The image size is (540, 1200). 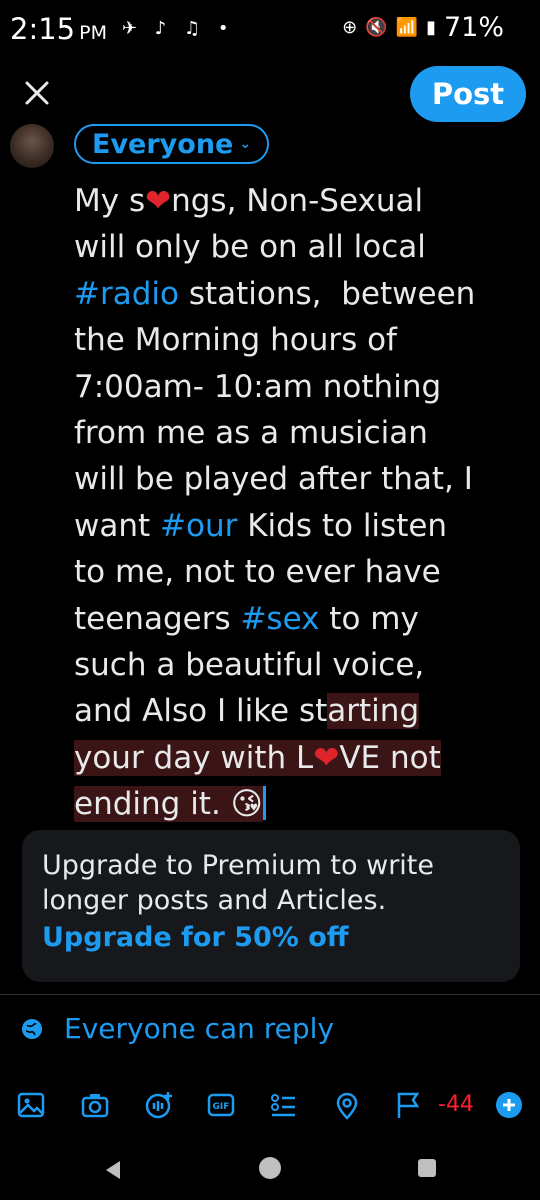 What do you see at coordinates (199, 1028) in the screenshot?
I see `reply-setting-label: Everyone can reply` at bounding box center [199, 1028].